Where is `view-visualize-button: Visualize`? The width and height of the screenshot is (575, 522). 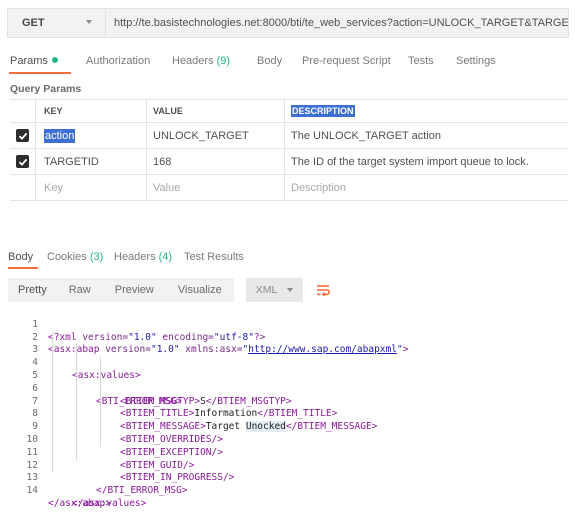 view-visualize-button: Visualize is located at coordinates (200, 290).